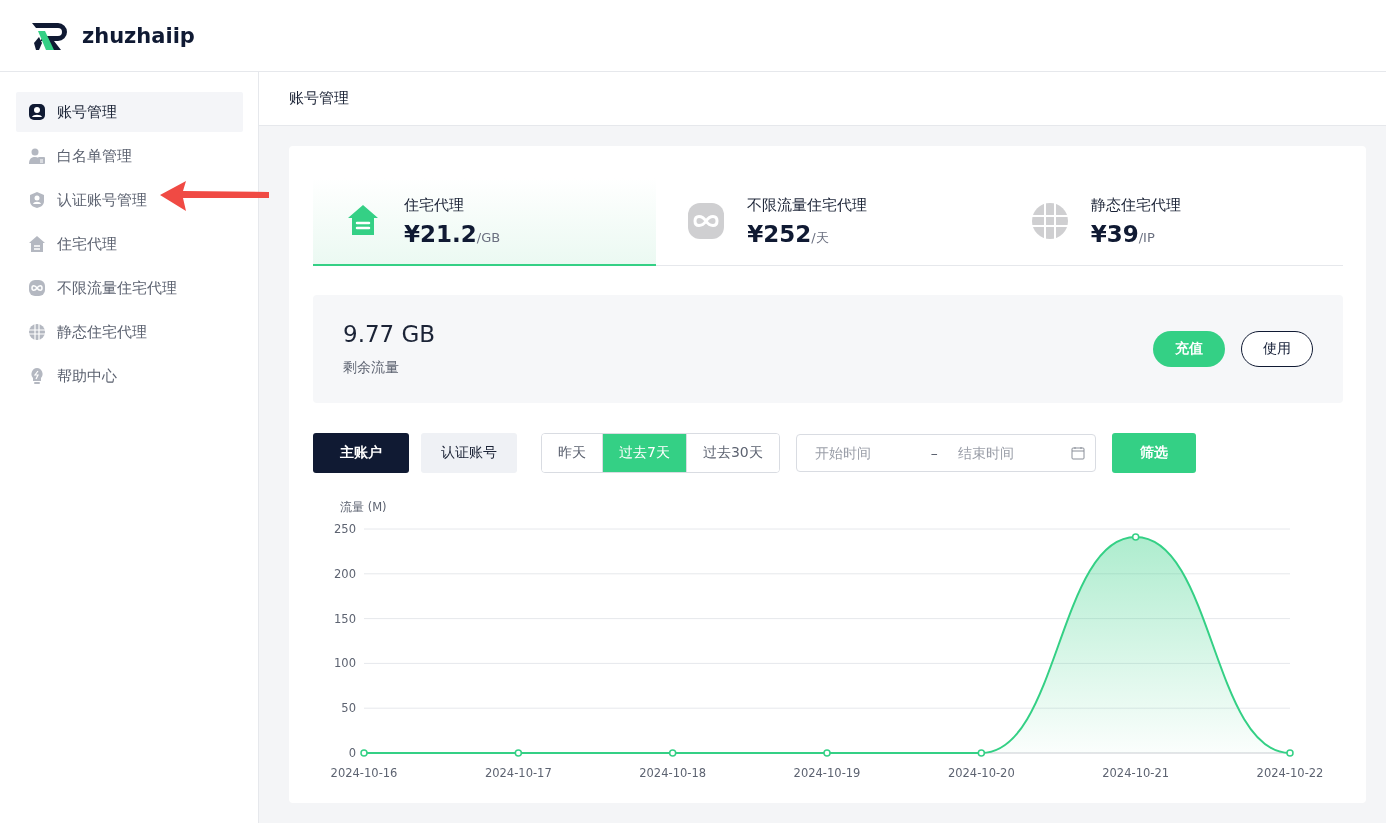  What do you see at coordinates (129, 288) in the screenshot?
I see `sidebar-item: 不限流量住宅代理` at bounding box center [129, 288].